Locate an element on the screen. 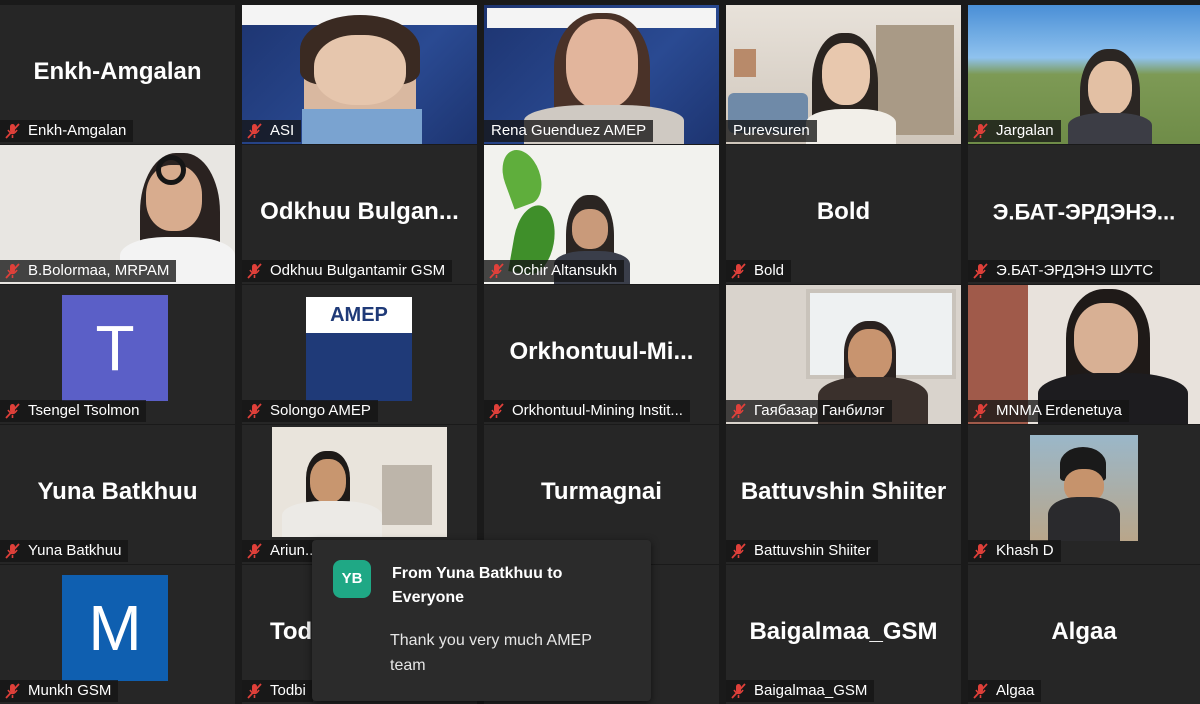 The image size is (1200, 704). participant-label-text: Э.БАТ-ЭРДЭНЭ ШУТС is located at coordinates (1075, 270).